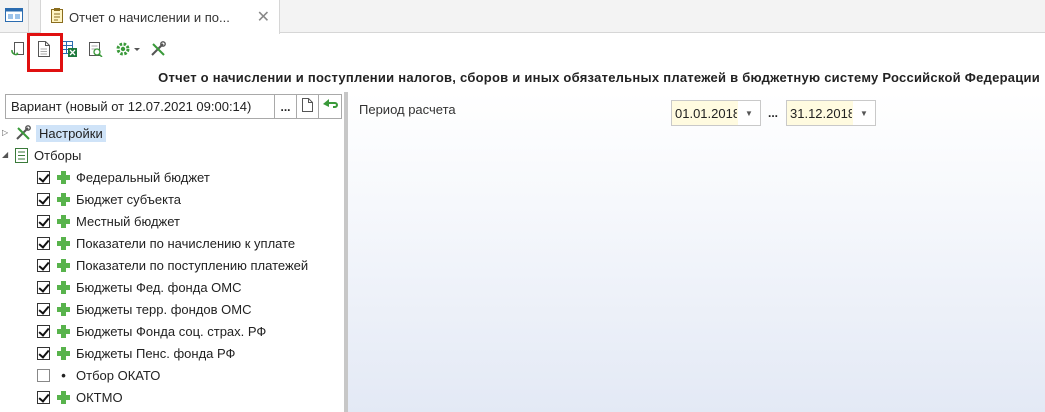 This screenshot has height=412, width=1045. I want to click on period-from-value: 01.01.2018, so click(706, 113).